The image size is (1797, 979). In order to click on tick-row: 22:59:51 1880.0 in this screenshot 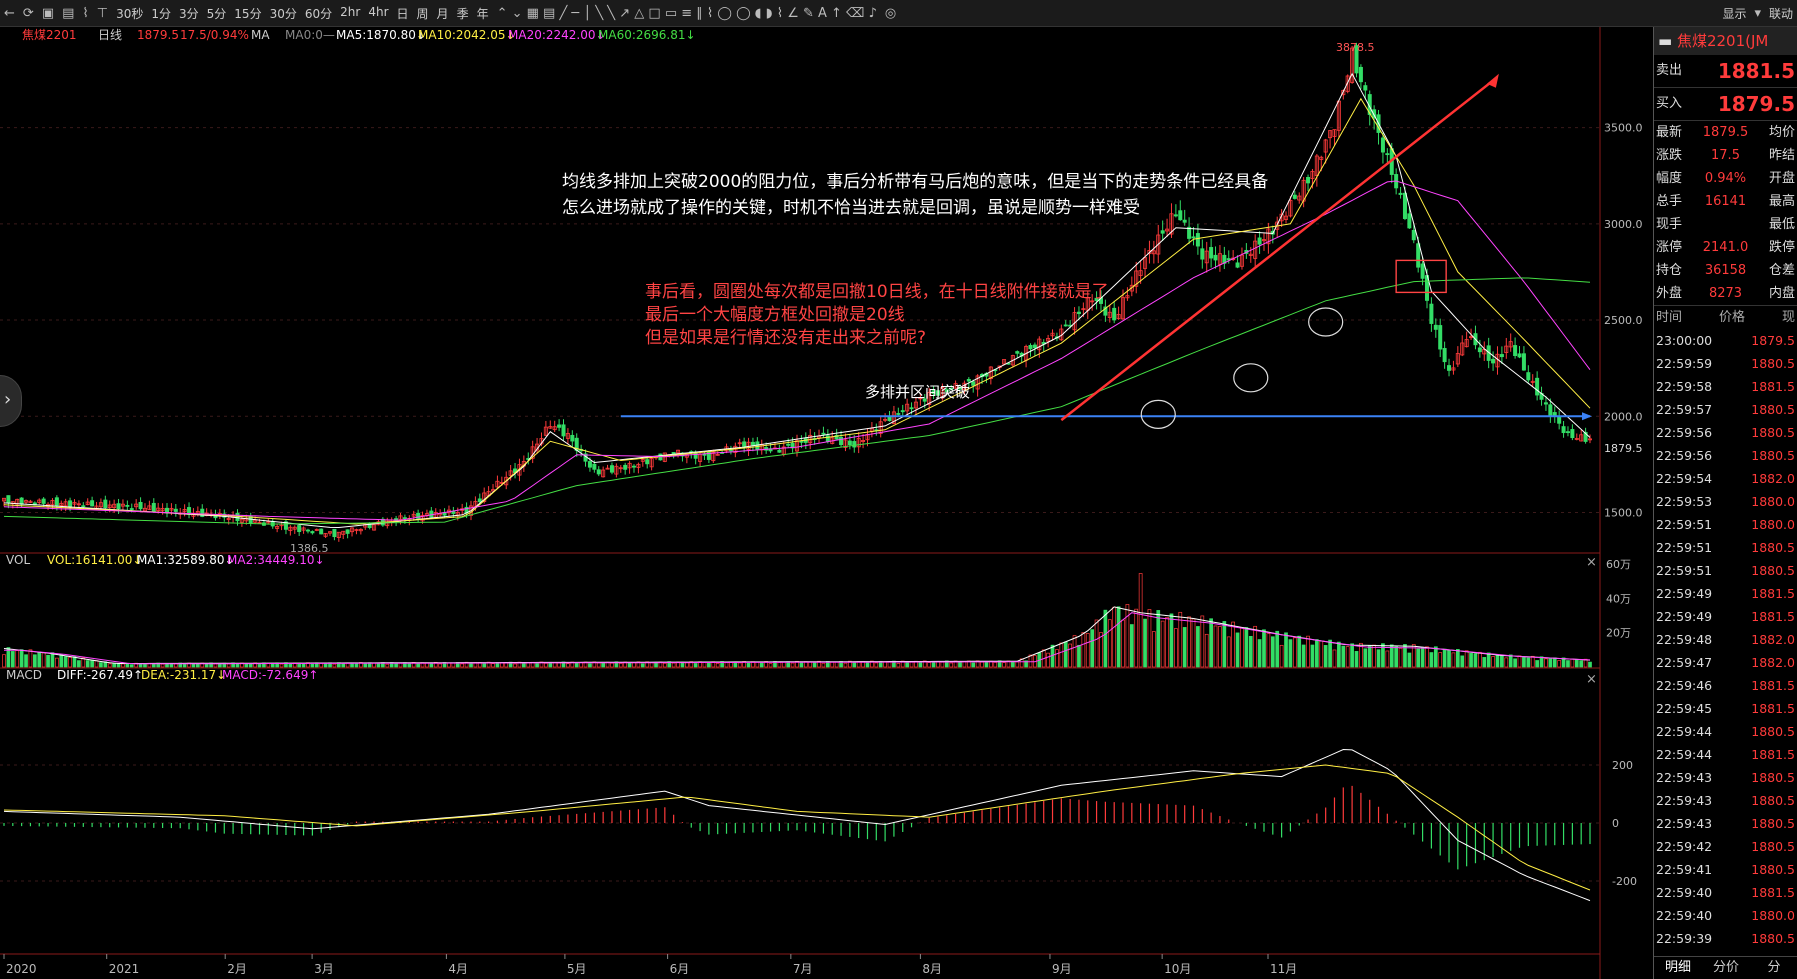, I will do `click(1725, 524)`.